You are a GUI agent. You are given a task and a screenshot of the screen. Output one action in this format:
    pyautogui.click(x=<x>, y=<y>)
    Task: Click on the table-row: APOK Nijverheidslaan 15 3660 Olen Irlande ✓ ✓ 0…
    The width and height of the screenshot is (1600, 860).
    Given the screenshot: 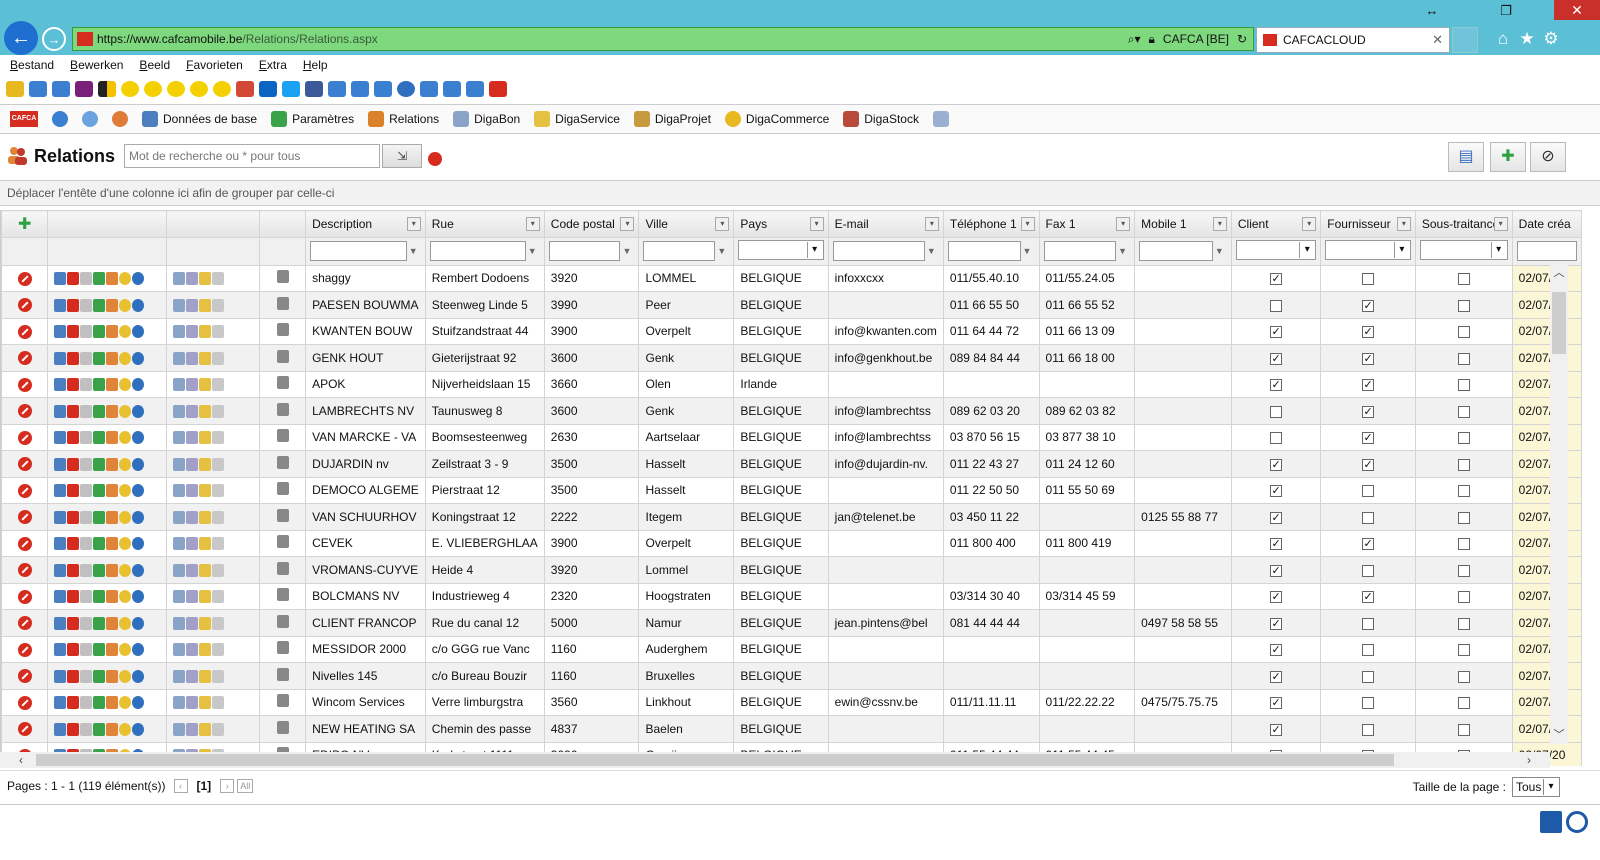 What is the action you would take?
    pyautogui.click(x=791, y=384)
    